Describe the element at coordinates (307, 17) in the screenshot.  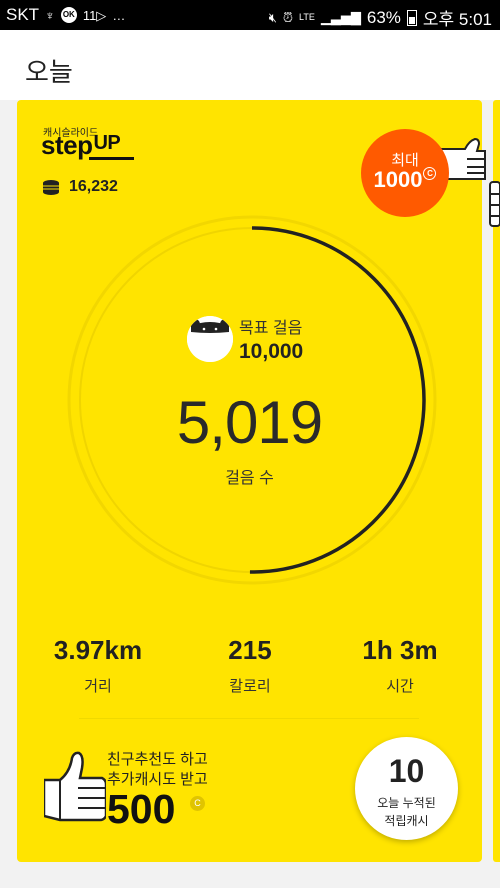
I see `lte-icon: LTE` at that location.